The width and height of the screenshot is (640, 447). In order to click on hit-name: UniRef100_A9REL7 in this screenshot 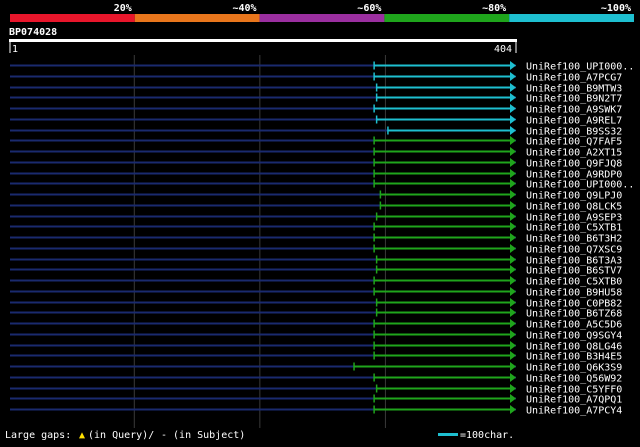, I will do `click(574, 121)`.